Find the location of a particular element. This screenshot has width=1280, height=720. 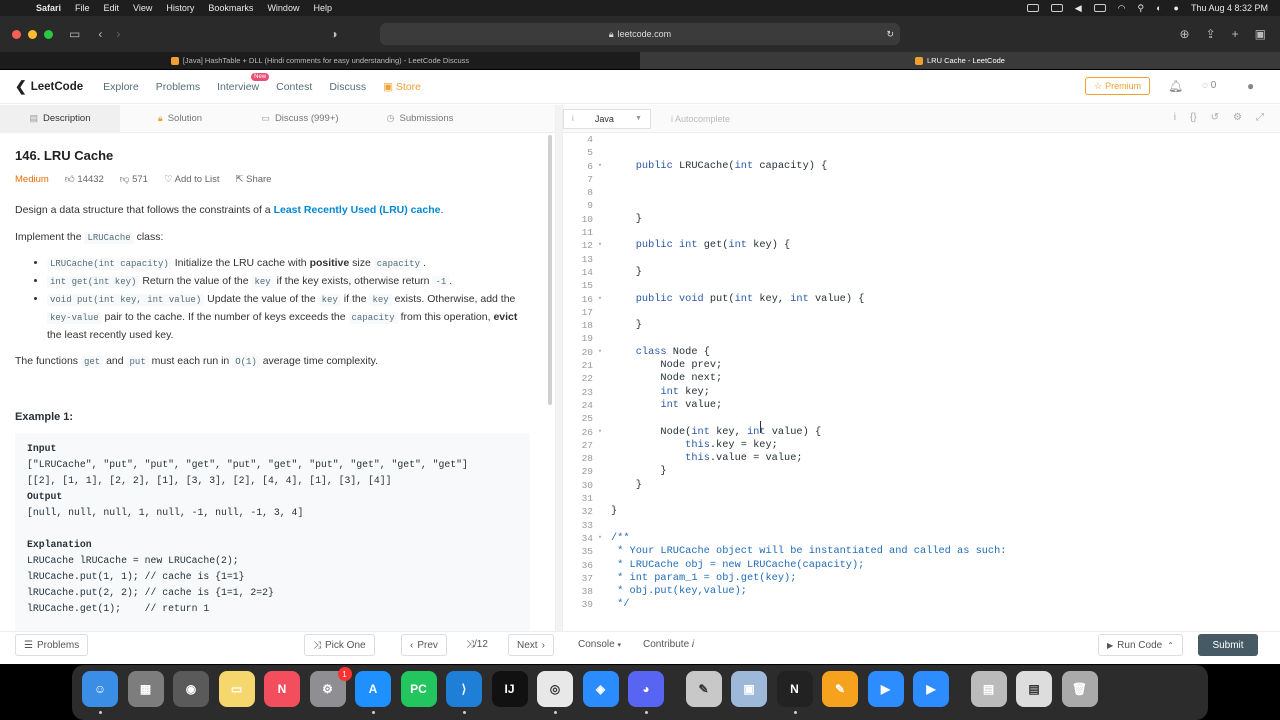

code-line: 6 ▾ public LRUCache(int capacity) { is located at coordinates (921, 166).